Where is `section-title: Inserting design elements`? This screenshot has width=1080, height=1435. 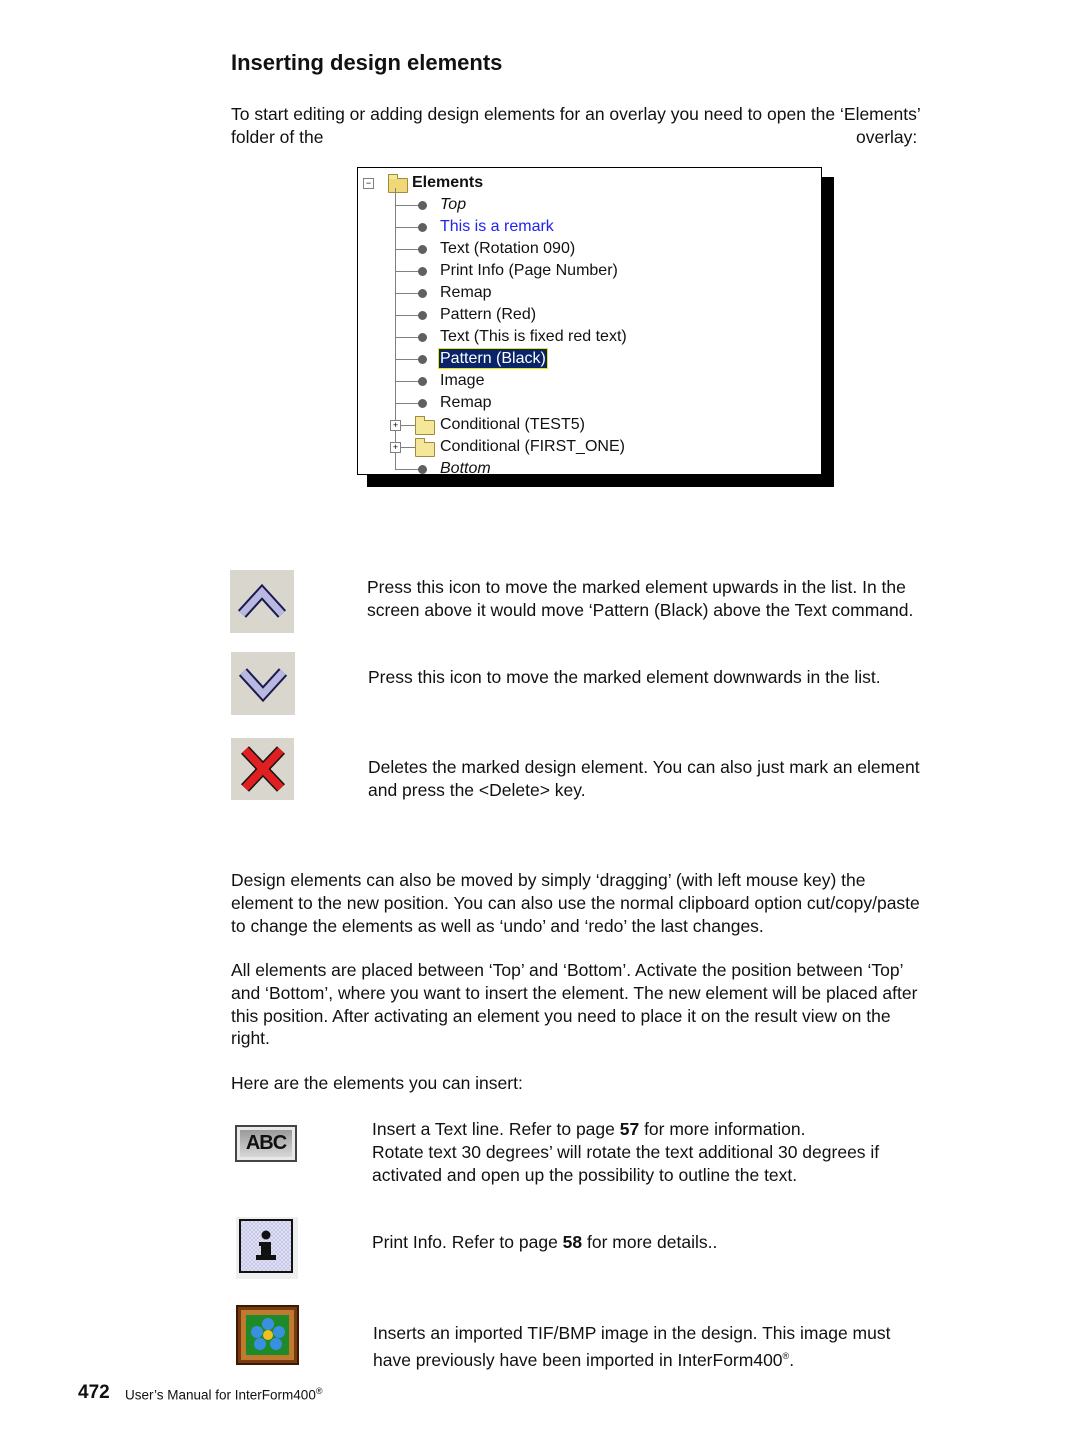 section-title: Inserting design elements is located at coordinates (367, 62).